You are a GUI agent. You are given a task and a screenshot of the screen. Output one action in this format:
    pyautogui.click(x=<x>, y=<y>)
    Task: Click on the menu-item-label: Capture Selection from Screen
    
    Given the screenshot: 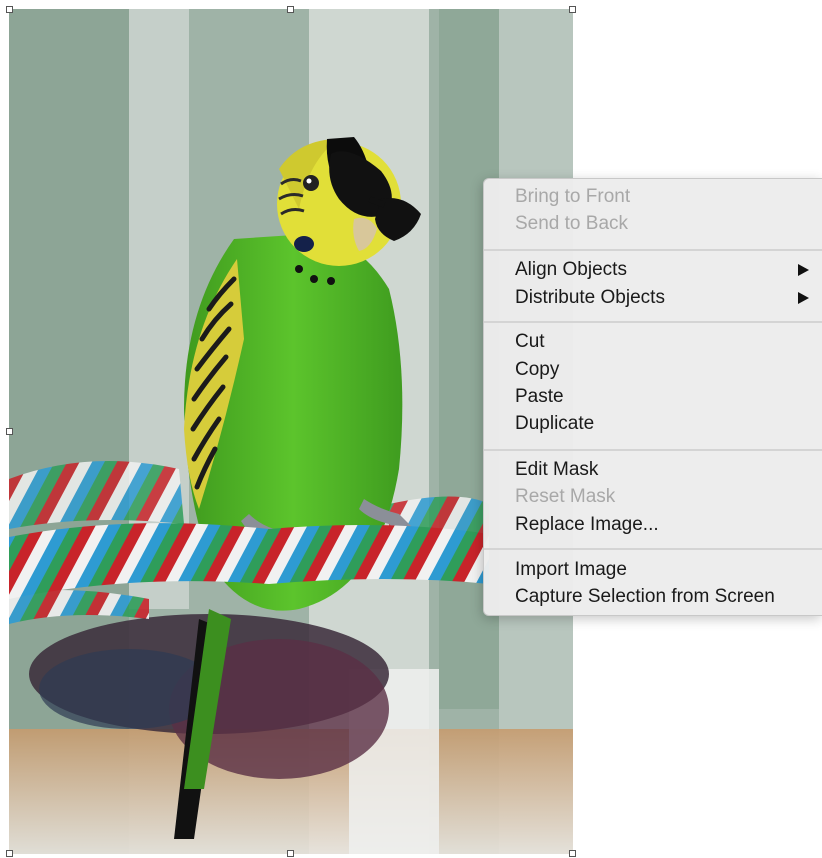 What is the action you would take?
    pyautogui.click(x=645, y=596)
    